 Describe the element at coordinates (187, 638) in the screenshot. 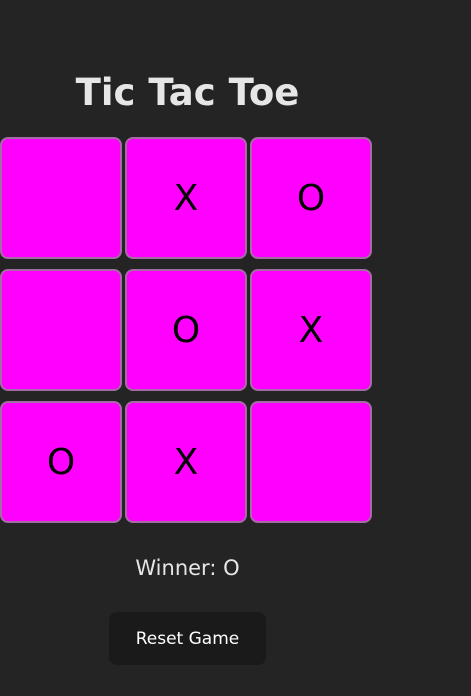

I see `reset-game-button: Reset Game` at that location.